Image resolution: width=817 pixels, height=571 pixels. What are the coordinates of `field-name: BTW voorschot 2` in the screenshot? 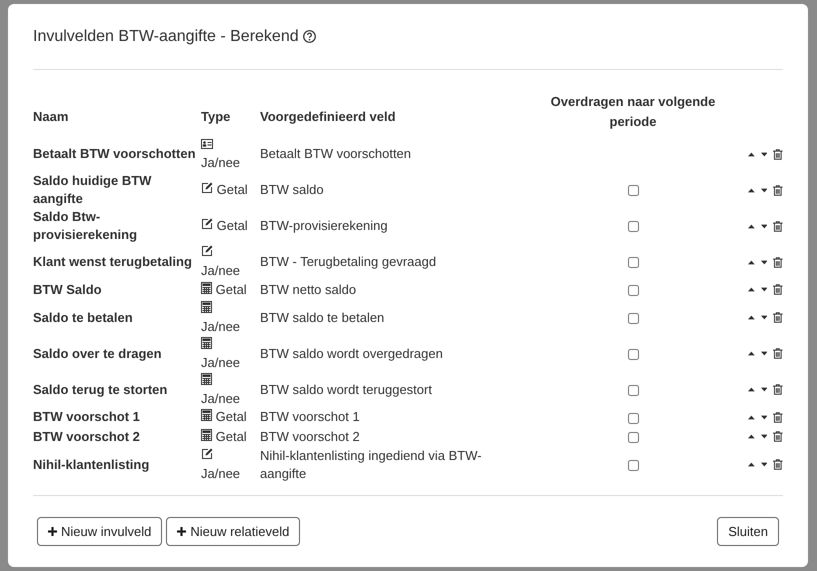 It's located at (87, 437).